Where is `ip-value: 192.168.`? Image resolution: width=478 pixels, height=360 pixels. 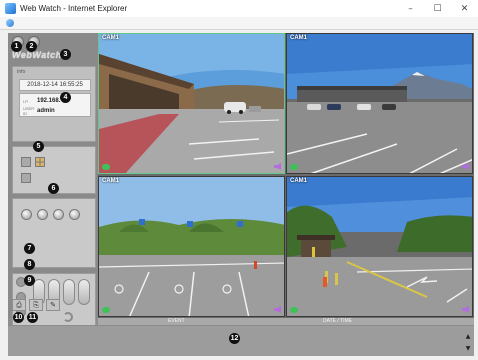
ip-value: 192.168. is located at coordinates (49, 101).